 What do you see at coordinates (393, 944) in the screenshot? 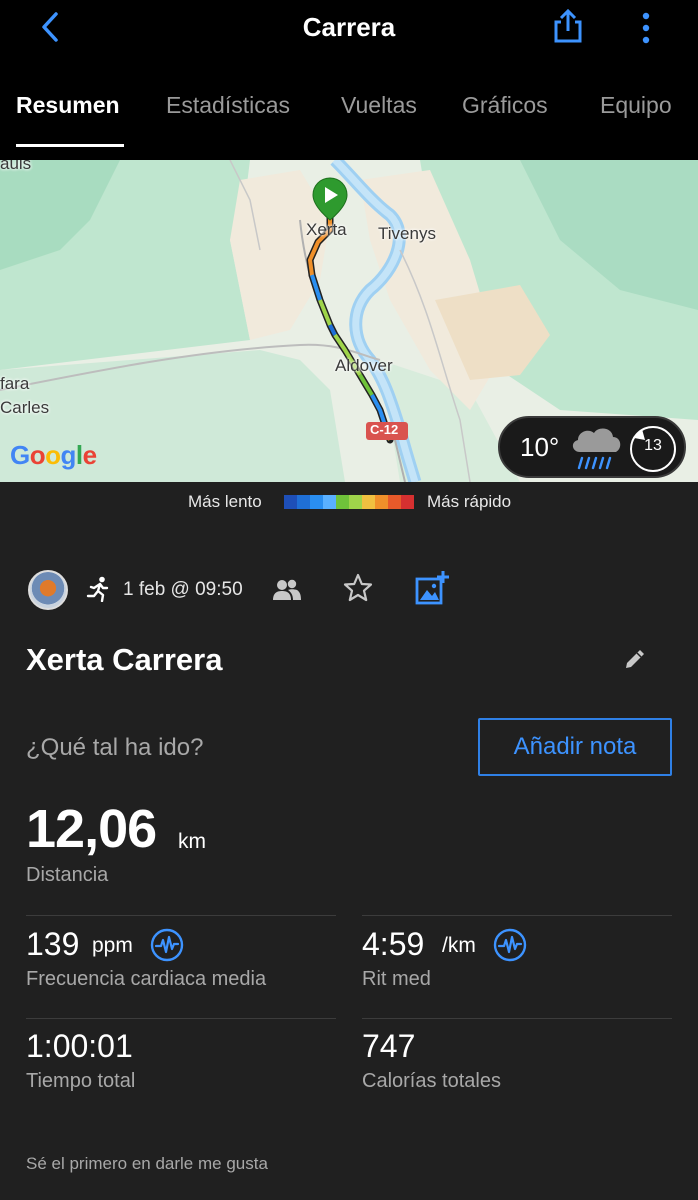
I see `pace-value: 4:59` at bounding box center [393, 944].